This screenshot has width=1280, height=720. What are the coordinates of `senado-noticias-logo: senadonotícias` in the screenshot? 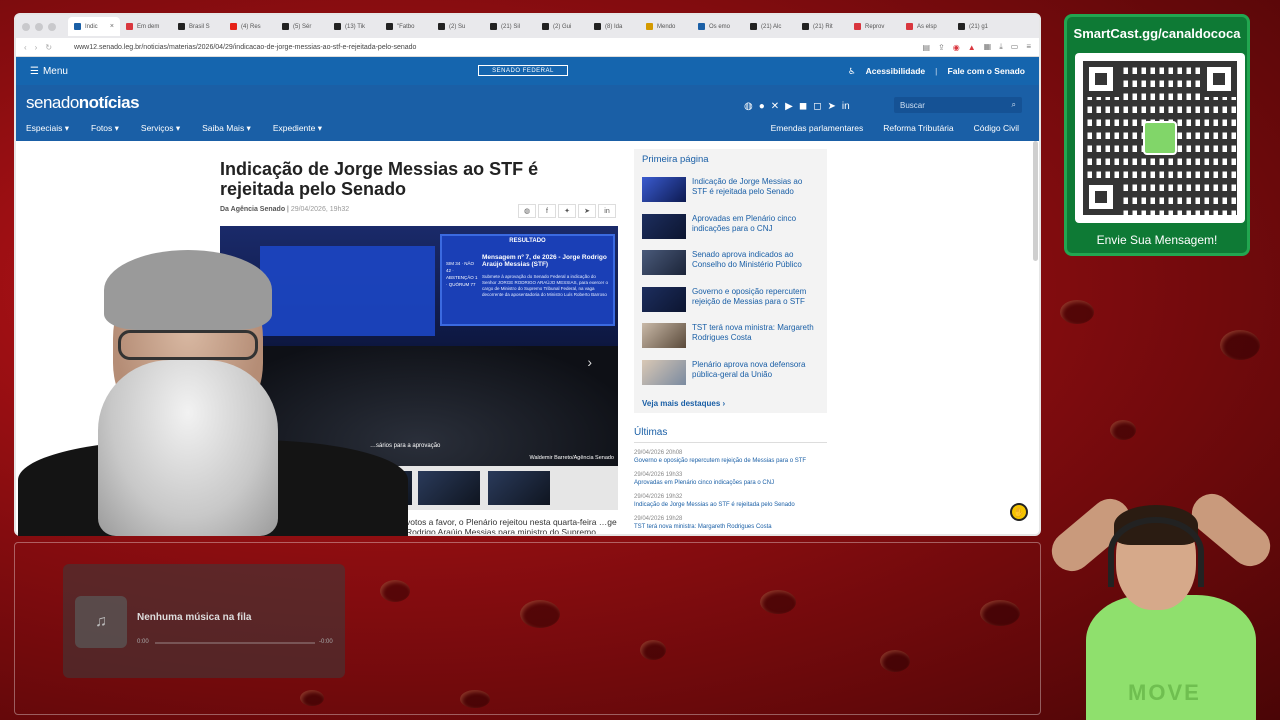 It's located at (83, 103).